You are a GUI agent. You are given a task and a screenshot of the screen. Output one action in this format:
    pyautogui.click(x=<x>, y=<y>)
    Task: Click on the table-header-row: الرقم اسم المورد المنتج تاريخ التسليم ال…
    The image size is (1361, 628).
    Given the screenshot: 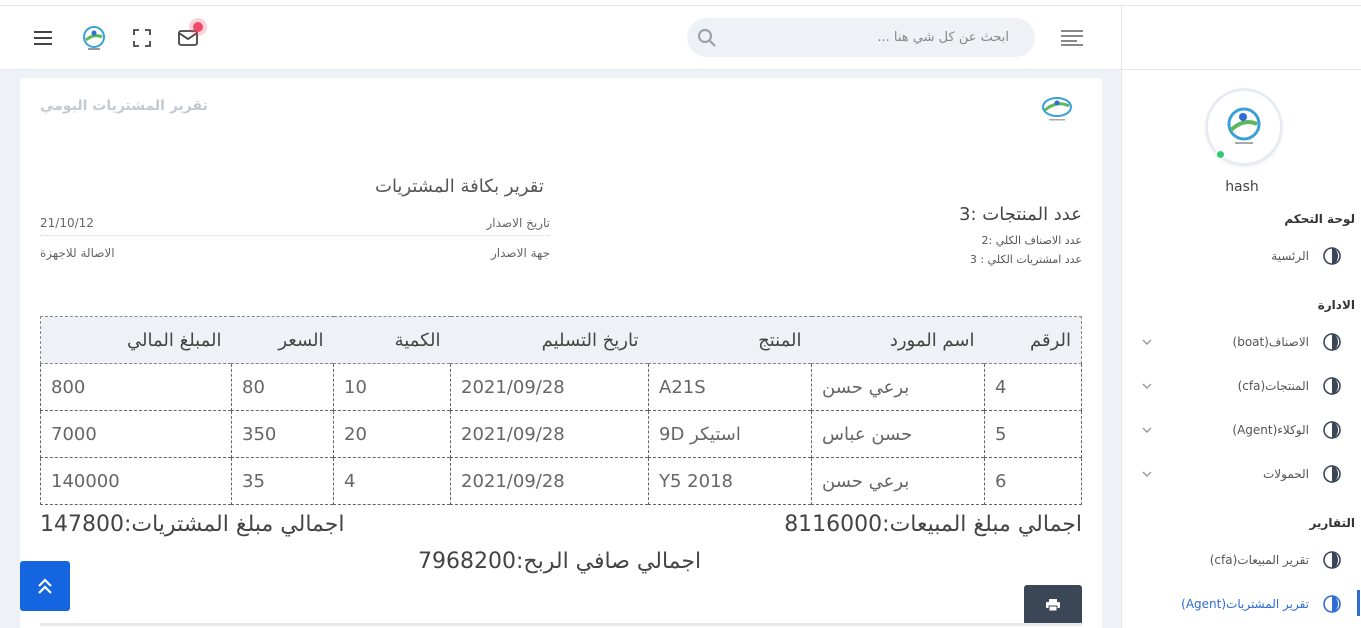 What is the action you would take?
    pyautogui.click(x=561, y=340)
    